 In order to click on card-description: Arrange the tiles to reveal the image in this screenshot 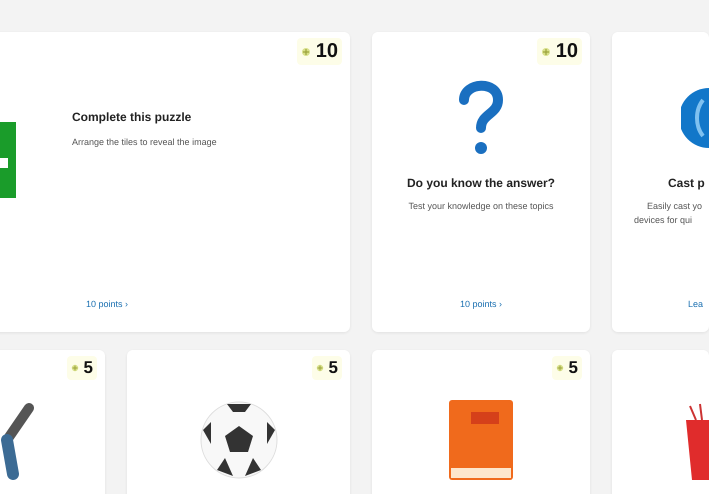, I will do `click(145, 142)`.